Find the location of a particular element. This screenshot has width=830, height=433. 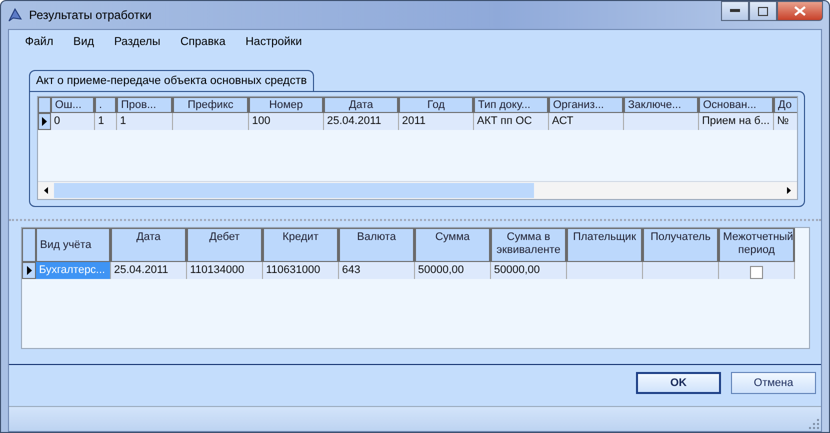

table-cell: АСТ is located at coordinates (586, 121).